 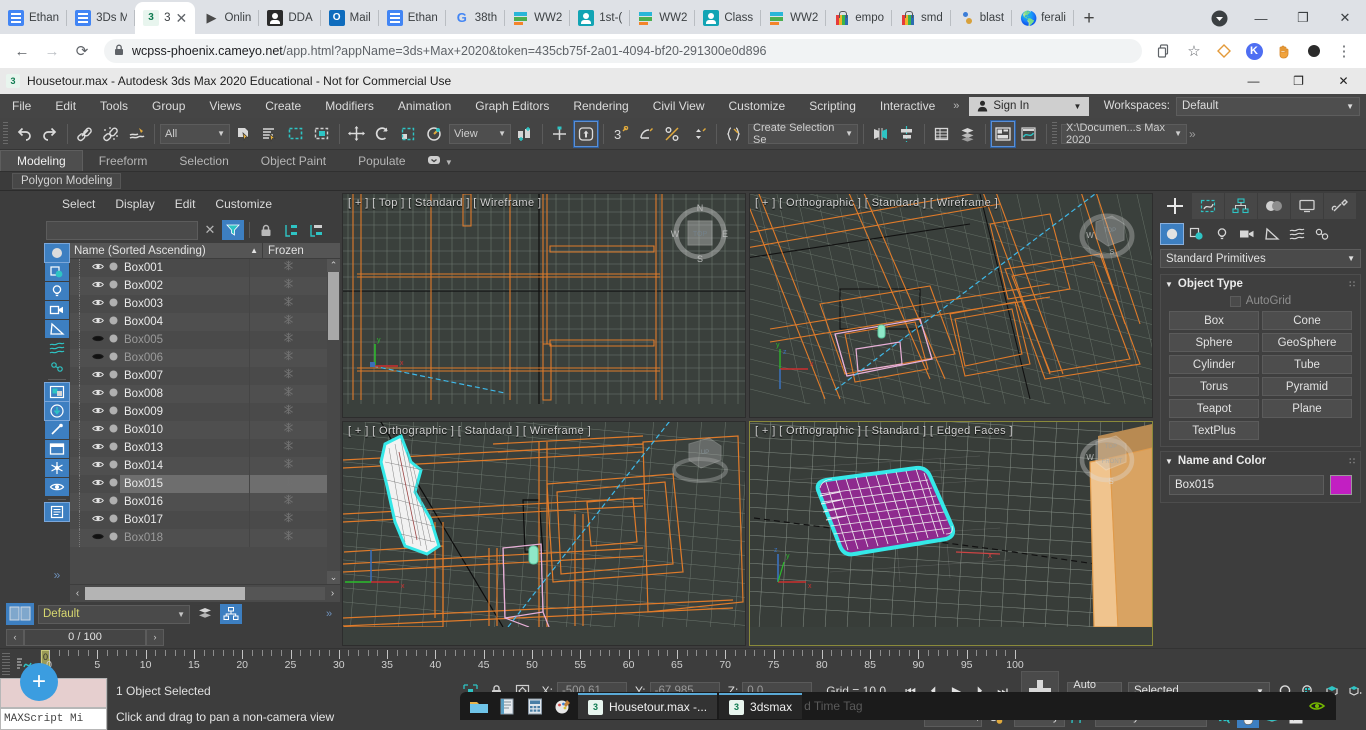 What do you see at coordinates (166, 250) in the screenshot?
I see `column-header-name: Name (Sorted Ascending) ▲` at bounding box center [166, 250].